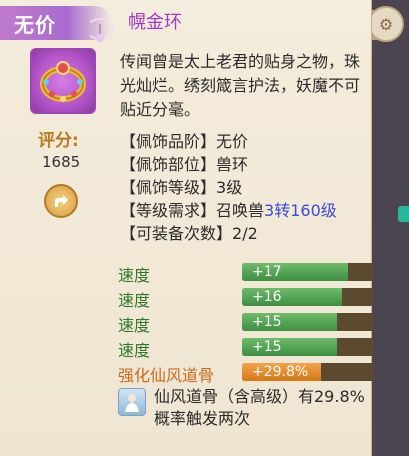  I want to click on property-row: 【佩饰部位】兽环, so click(245, 164).